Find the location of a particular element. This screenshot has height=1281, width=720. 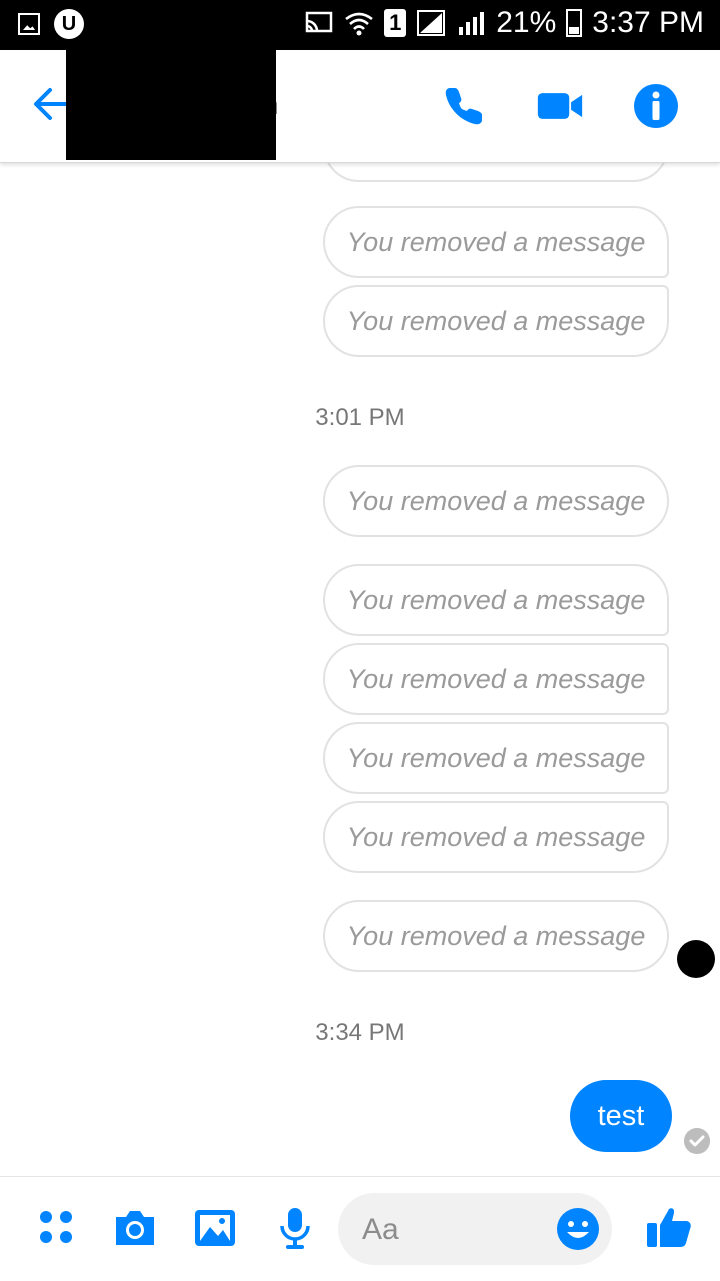

gallery-icon is located at coordinates (215, 1228).